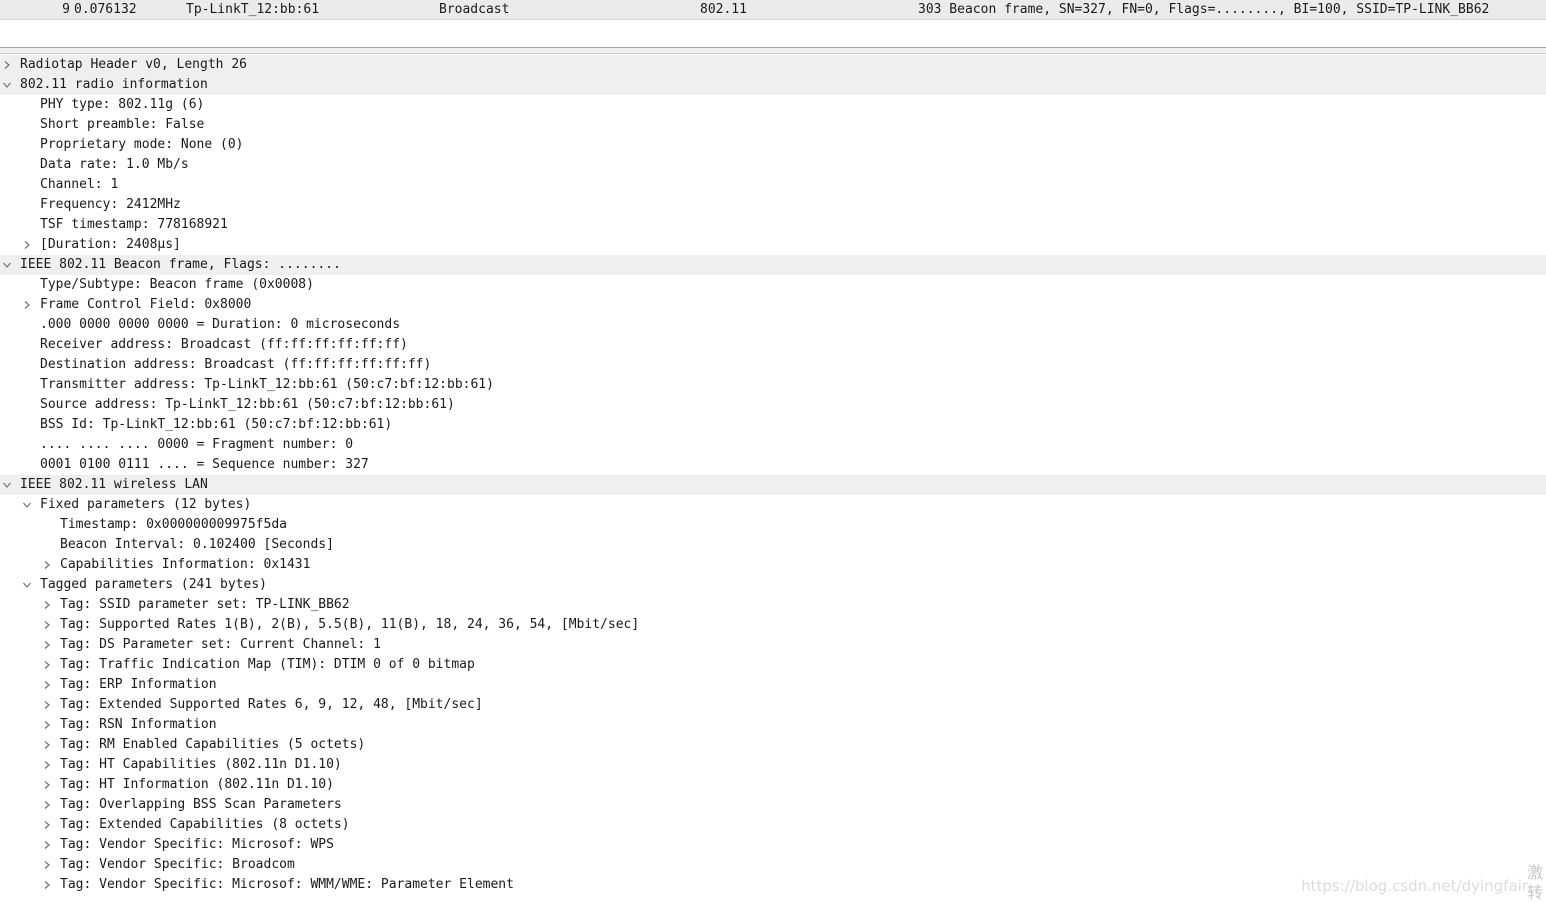 The image size is (1546, 903). I want to click on tree-row: TSF timestamp: 778168921, so click(773, 225).